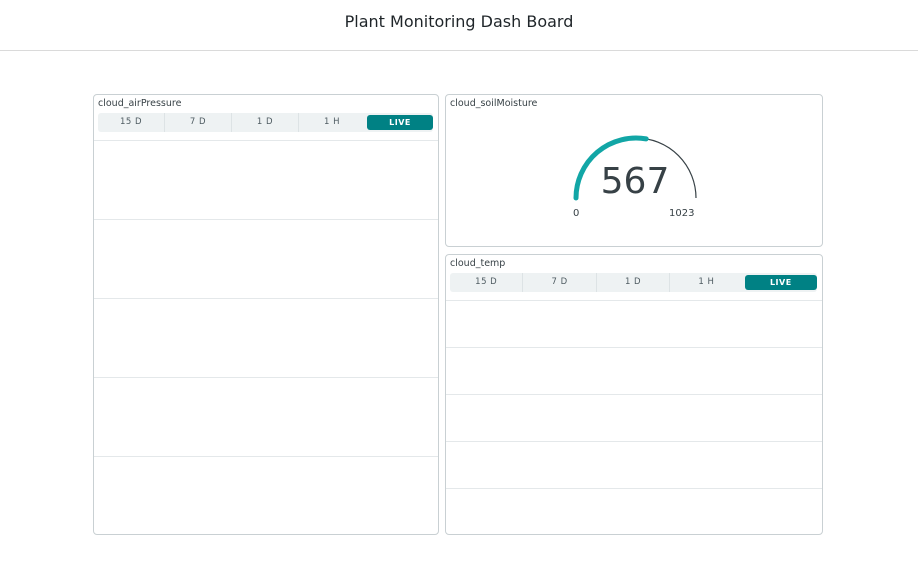 The image size is (918, 572). What do you see at coordinates (635, 181) in the screenshot?
I see `gauge-value: 567` at bounding box center [635, 181].